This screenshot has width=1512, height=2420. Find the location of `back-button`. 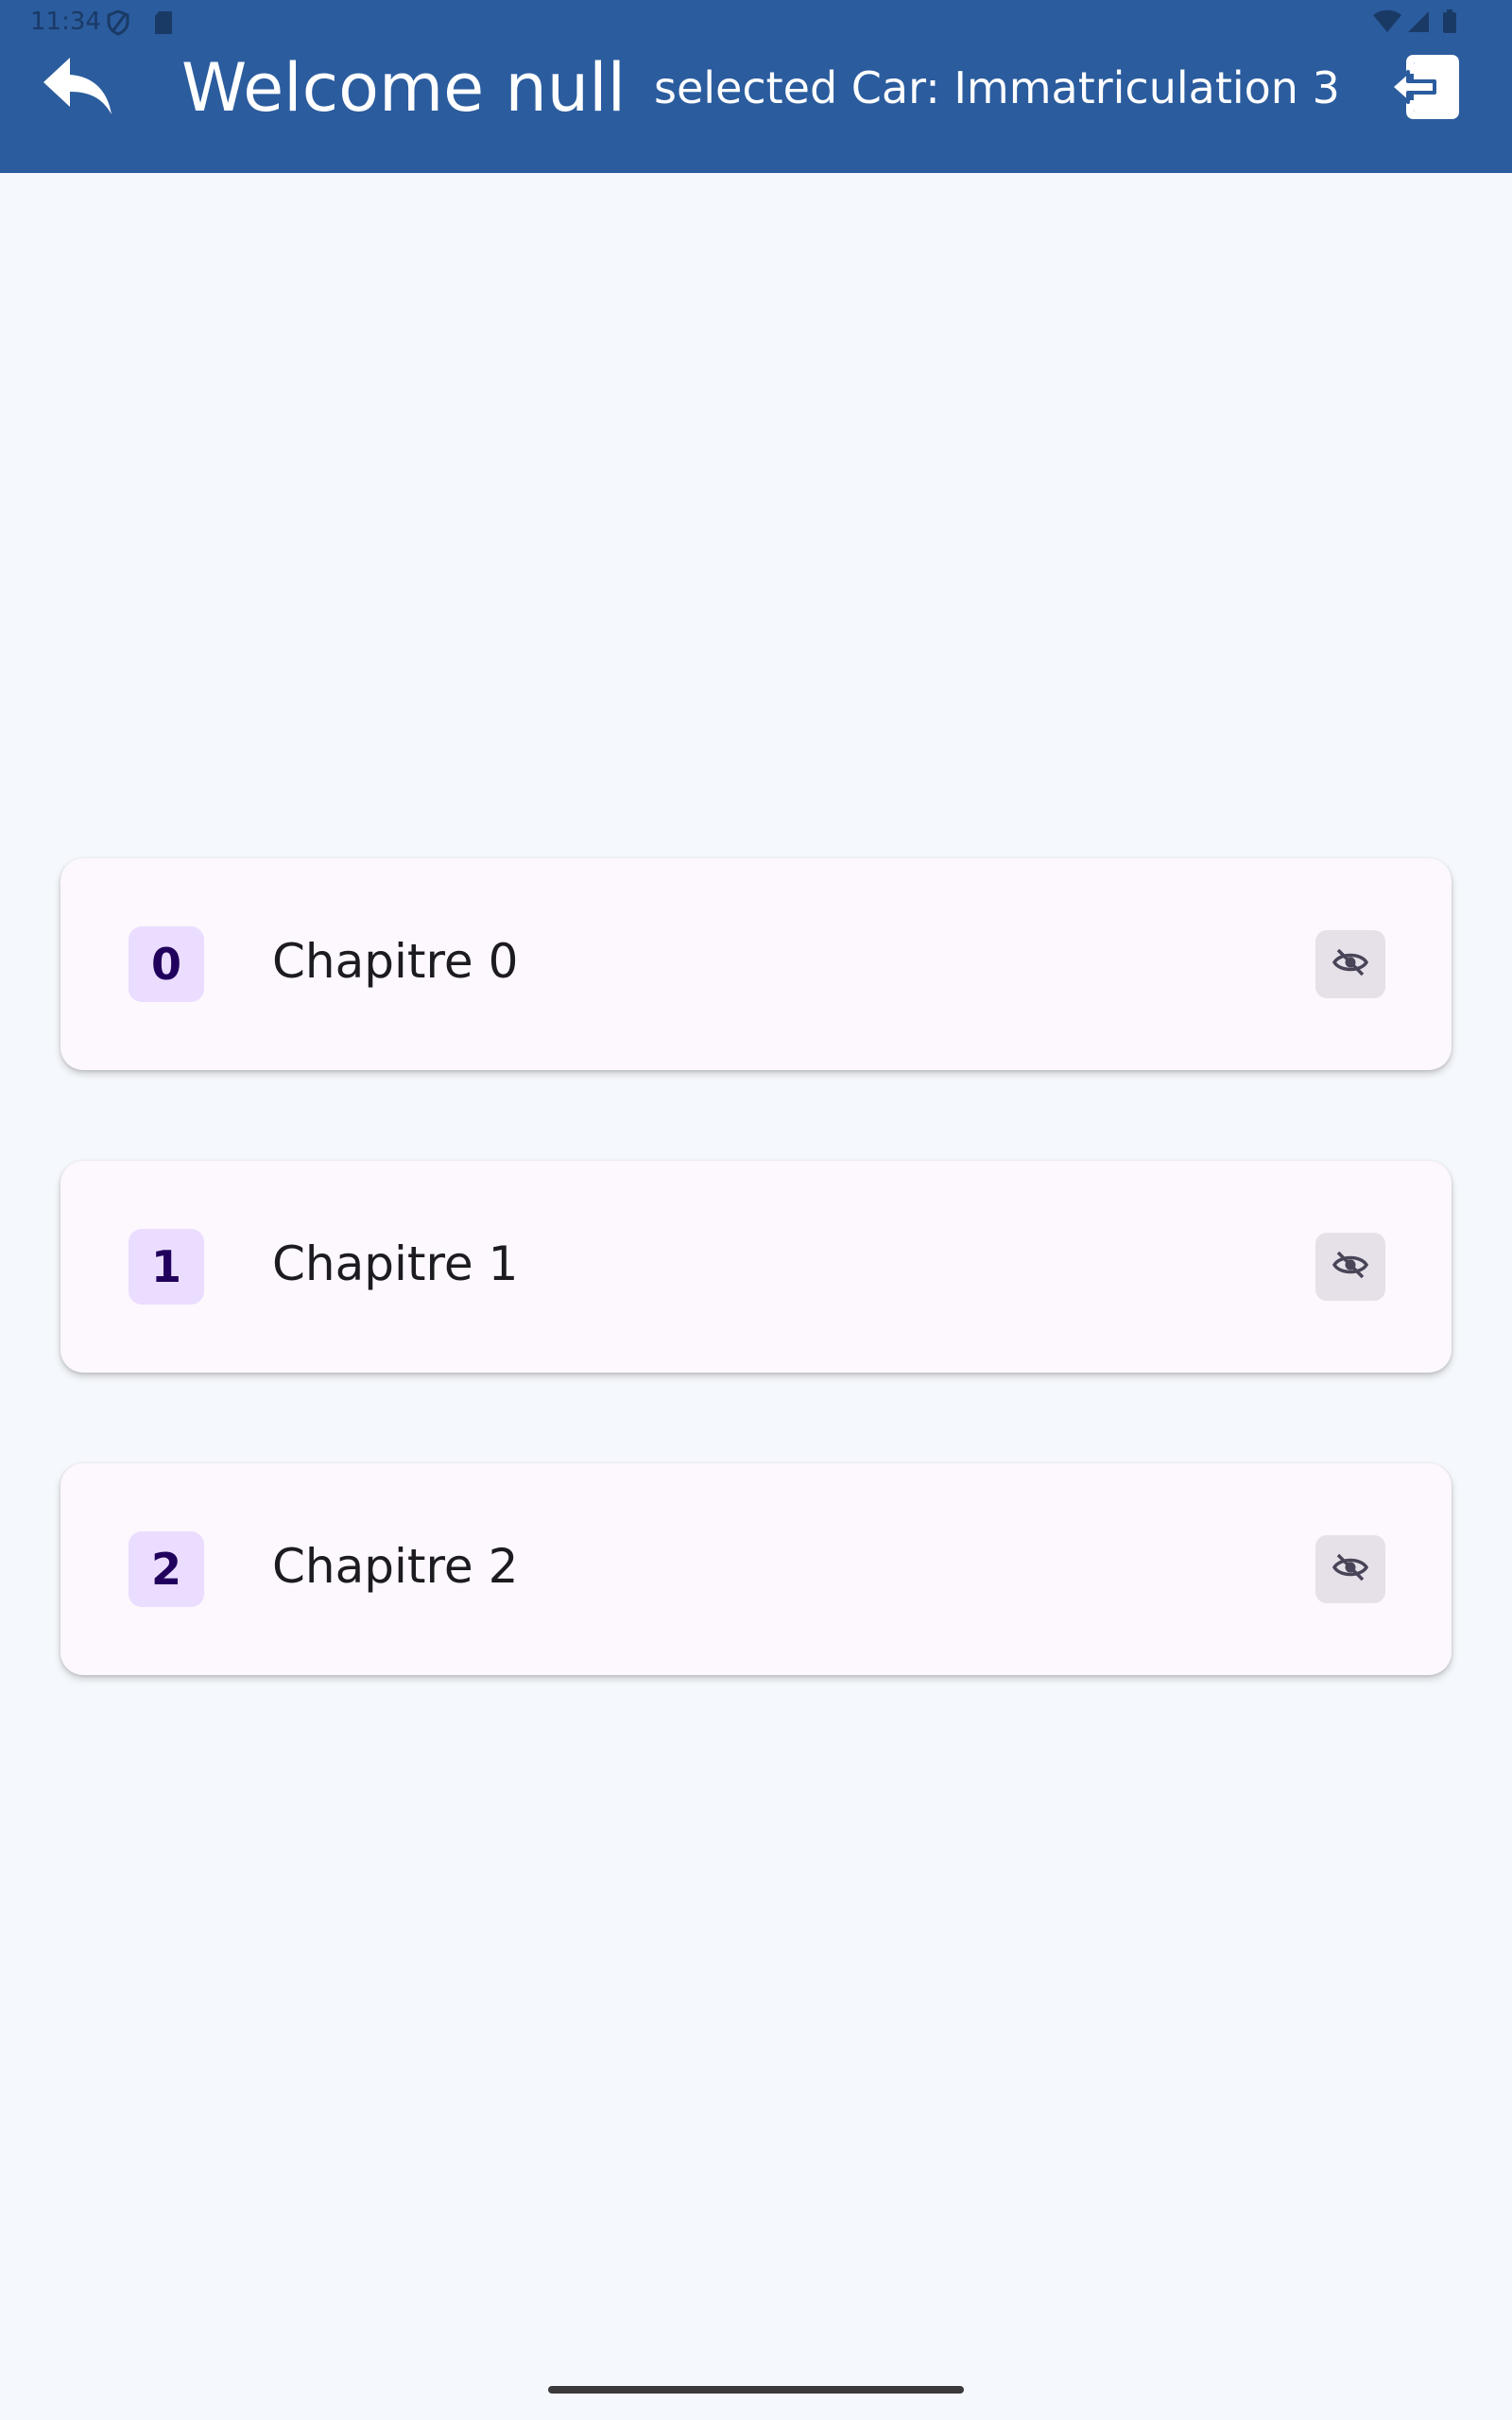

back-button is located at coordinates (77, 88).